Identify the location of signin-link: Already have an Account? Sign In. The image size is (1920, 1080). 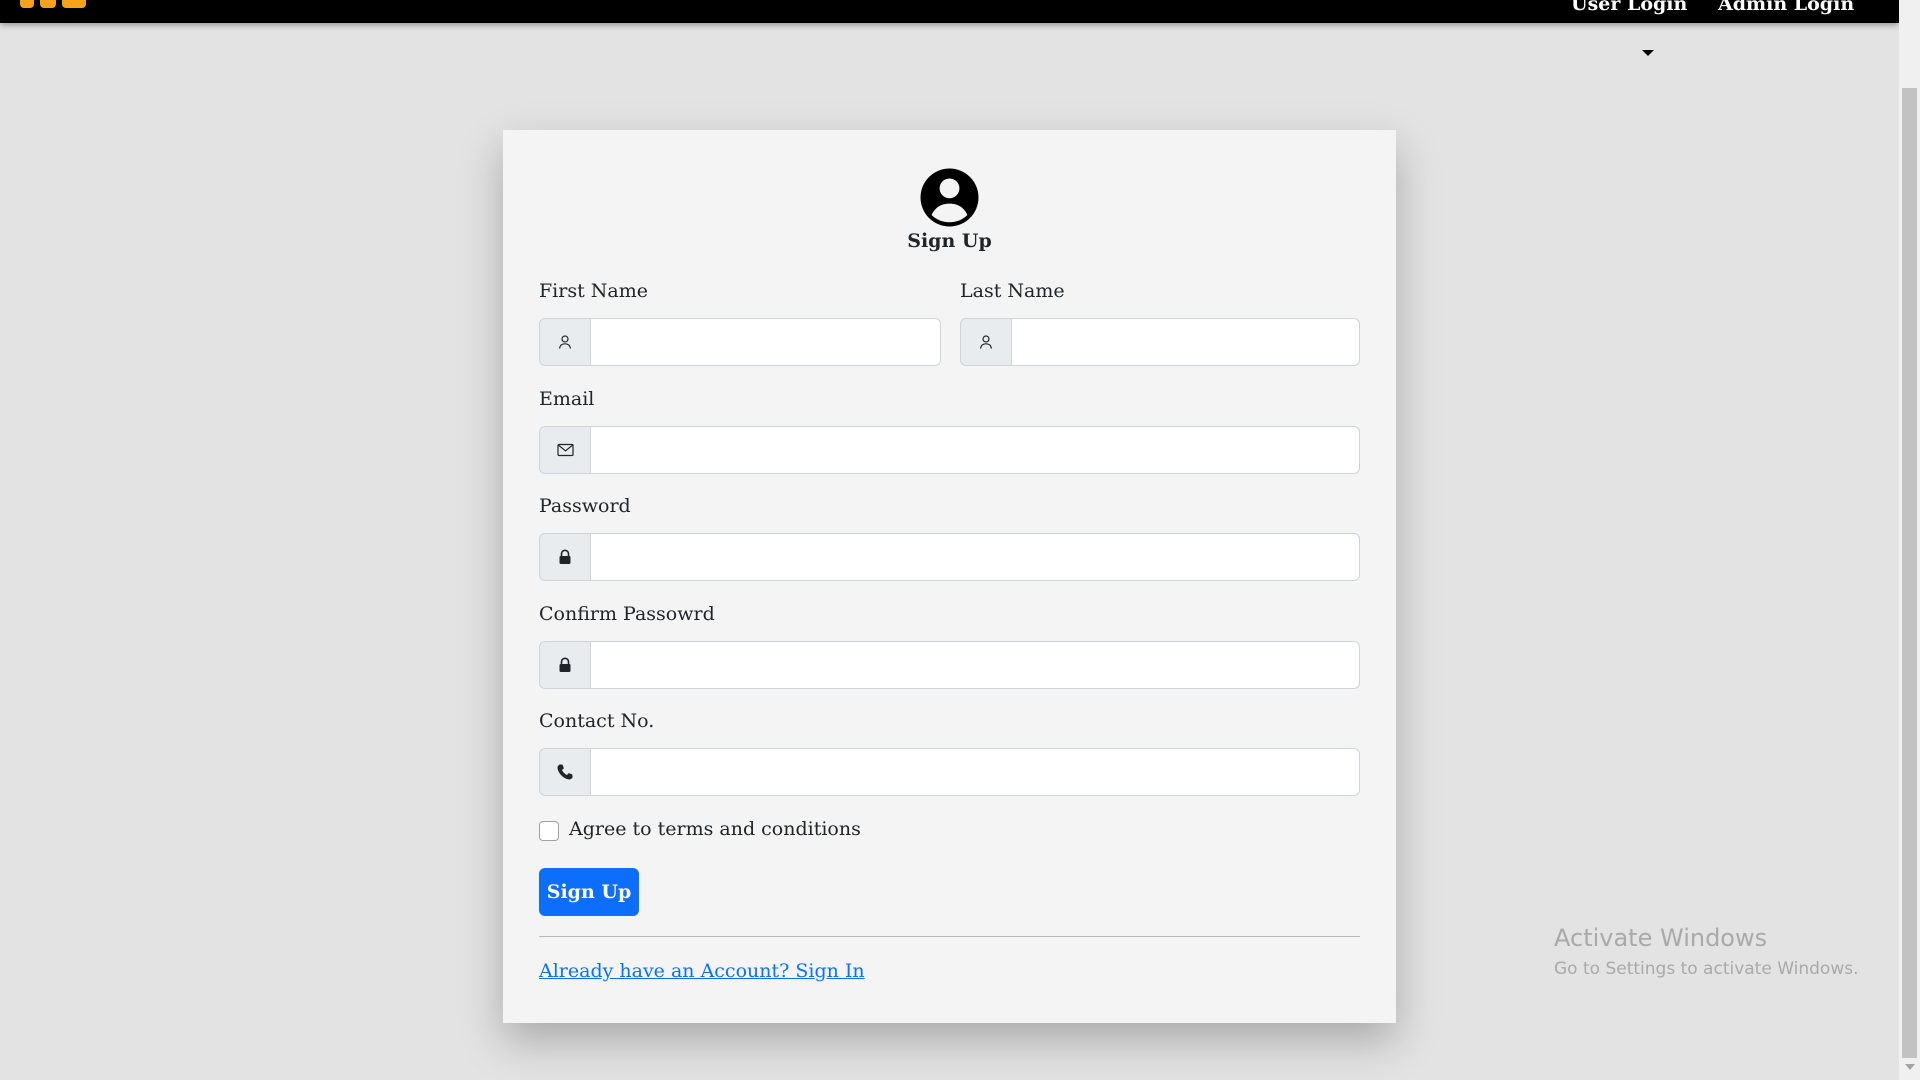
(702, 971).